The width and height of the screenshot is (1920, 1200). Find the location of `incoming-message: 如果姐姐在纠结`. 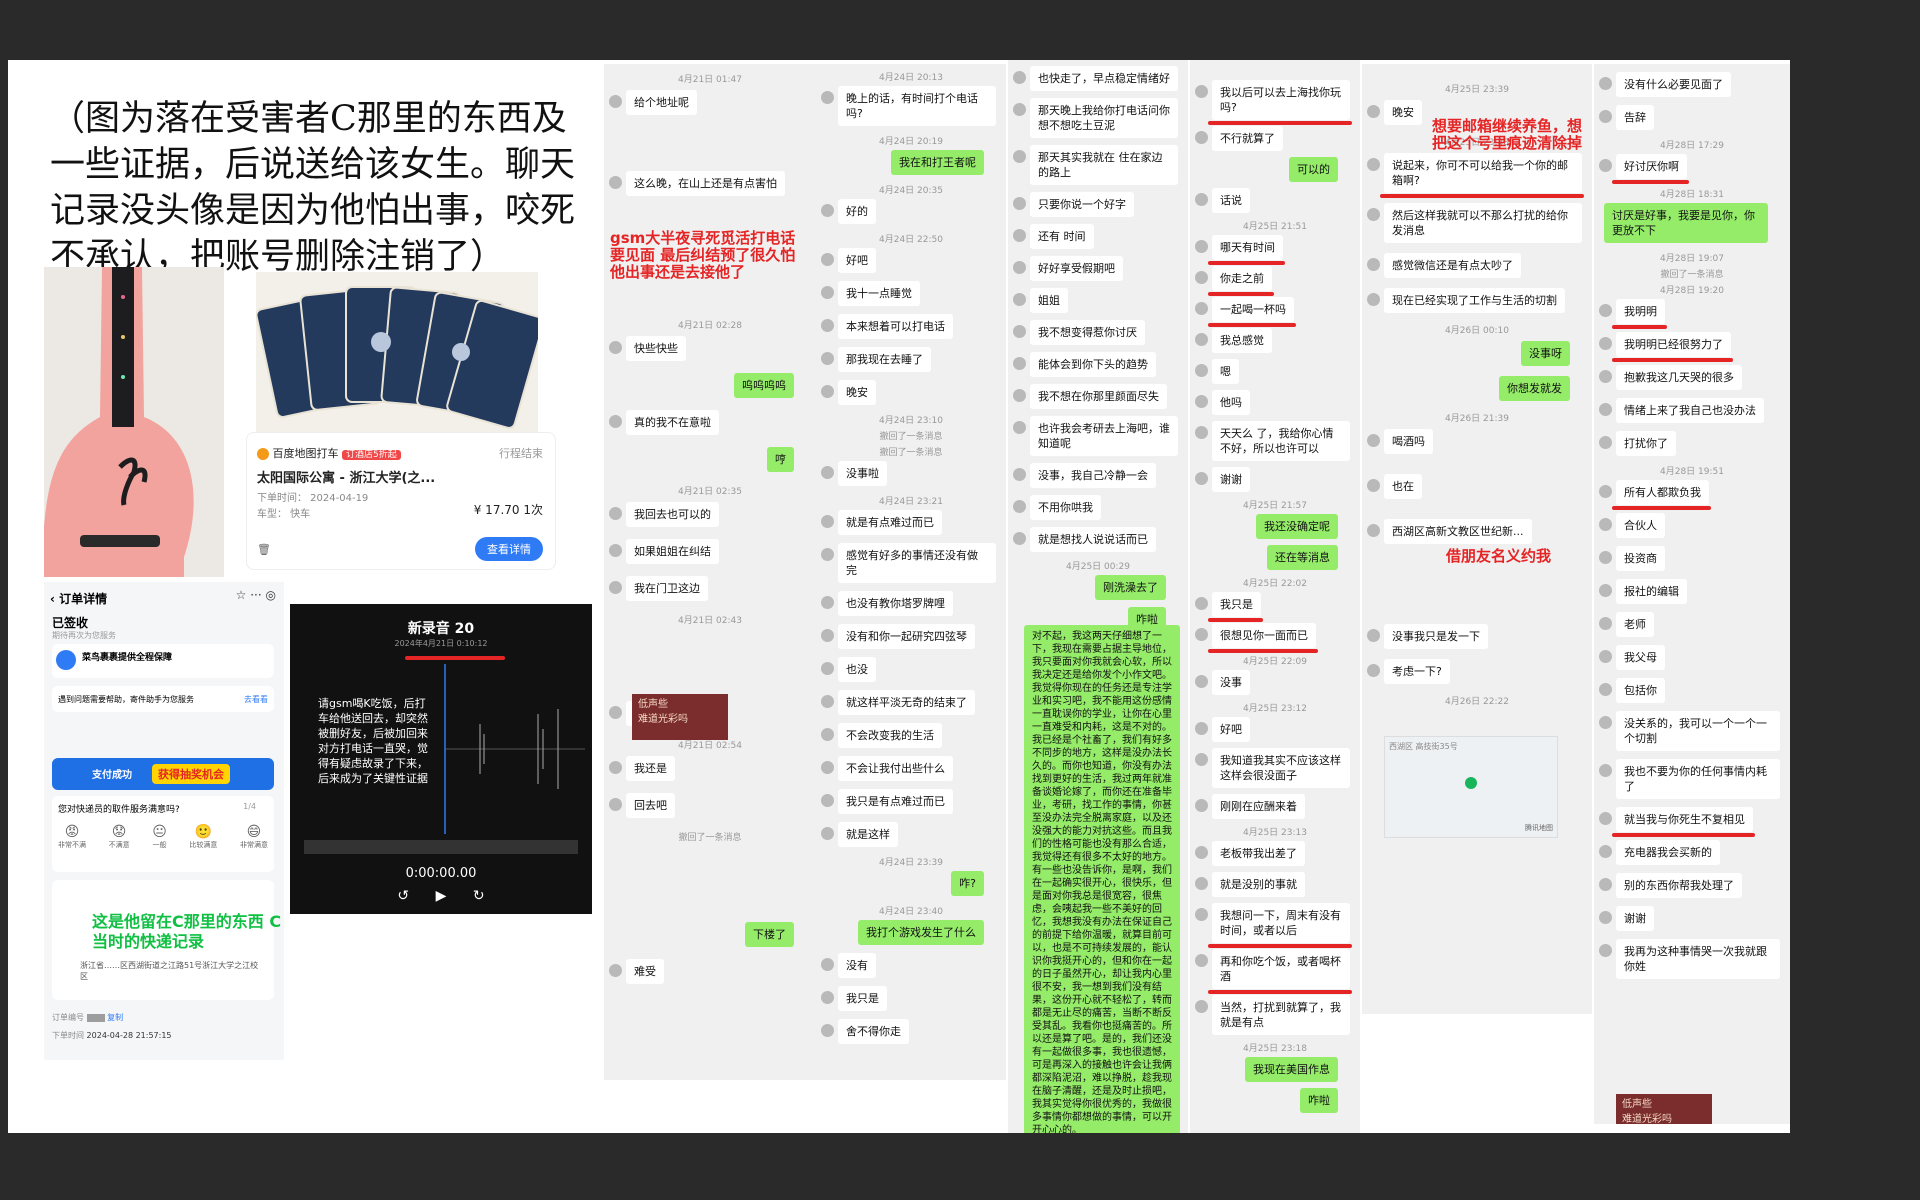

incoming-message: 如果姐姐在纠结 is located at coordinates (672, 551).